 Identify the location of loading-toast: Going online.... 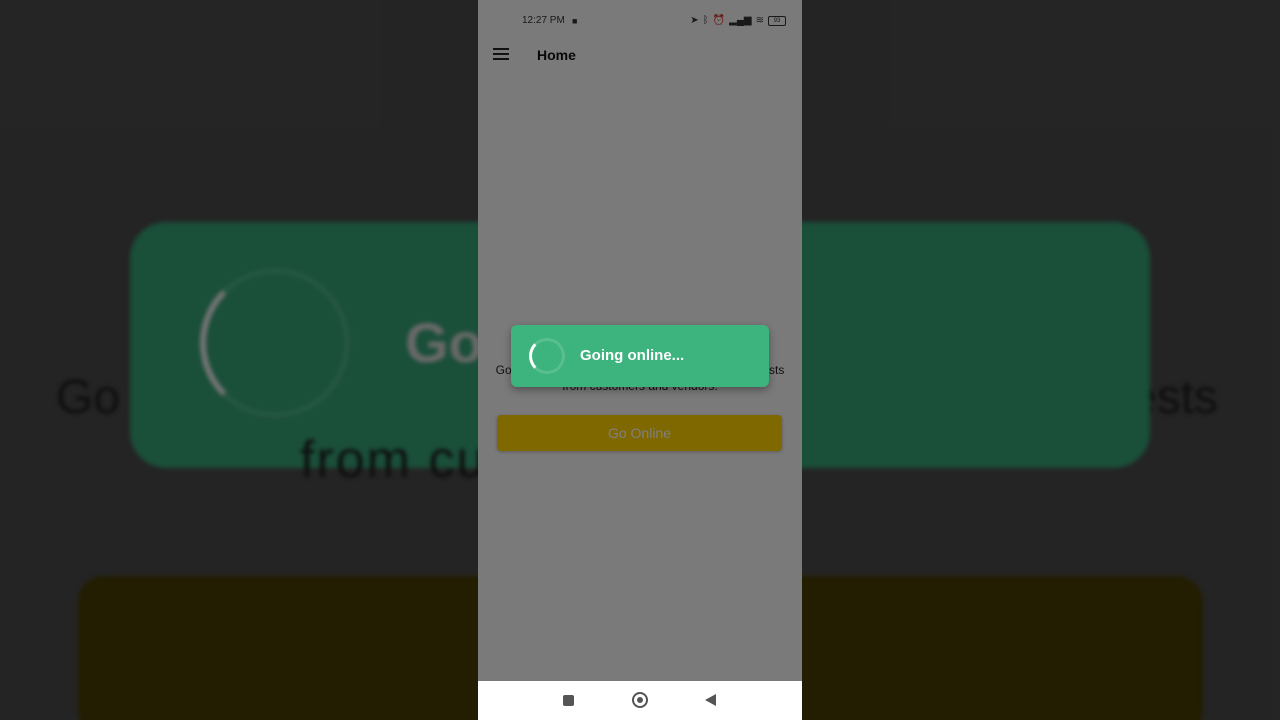
(640, 356).